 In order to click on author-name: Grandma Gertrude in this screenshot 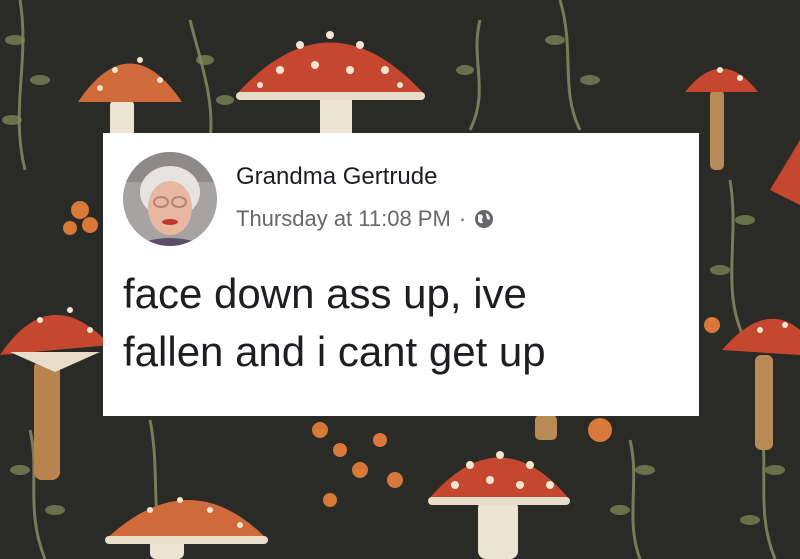, I will do `click(336, 177)`.